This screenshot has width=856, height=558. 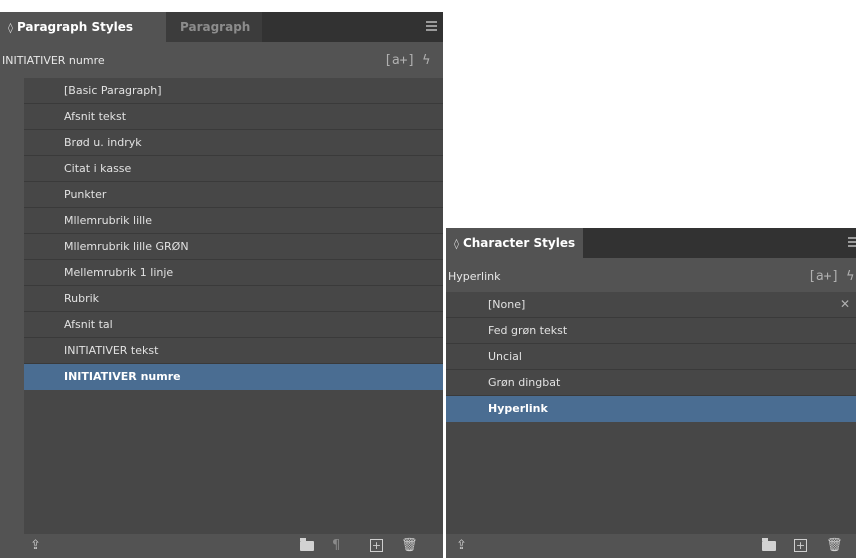 What do you see at coordinates (651, 357) in the screenshot?
I see `style-list-item: Uncial` at bounding box center [651, 357].